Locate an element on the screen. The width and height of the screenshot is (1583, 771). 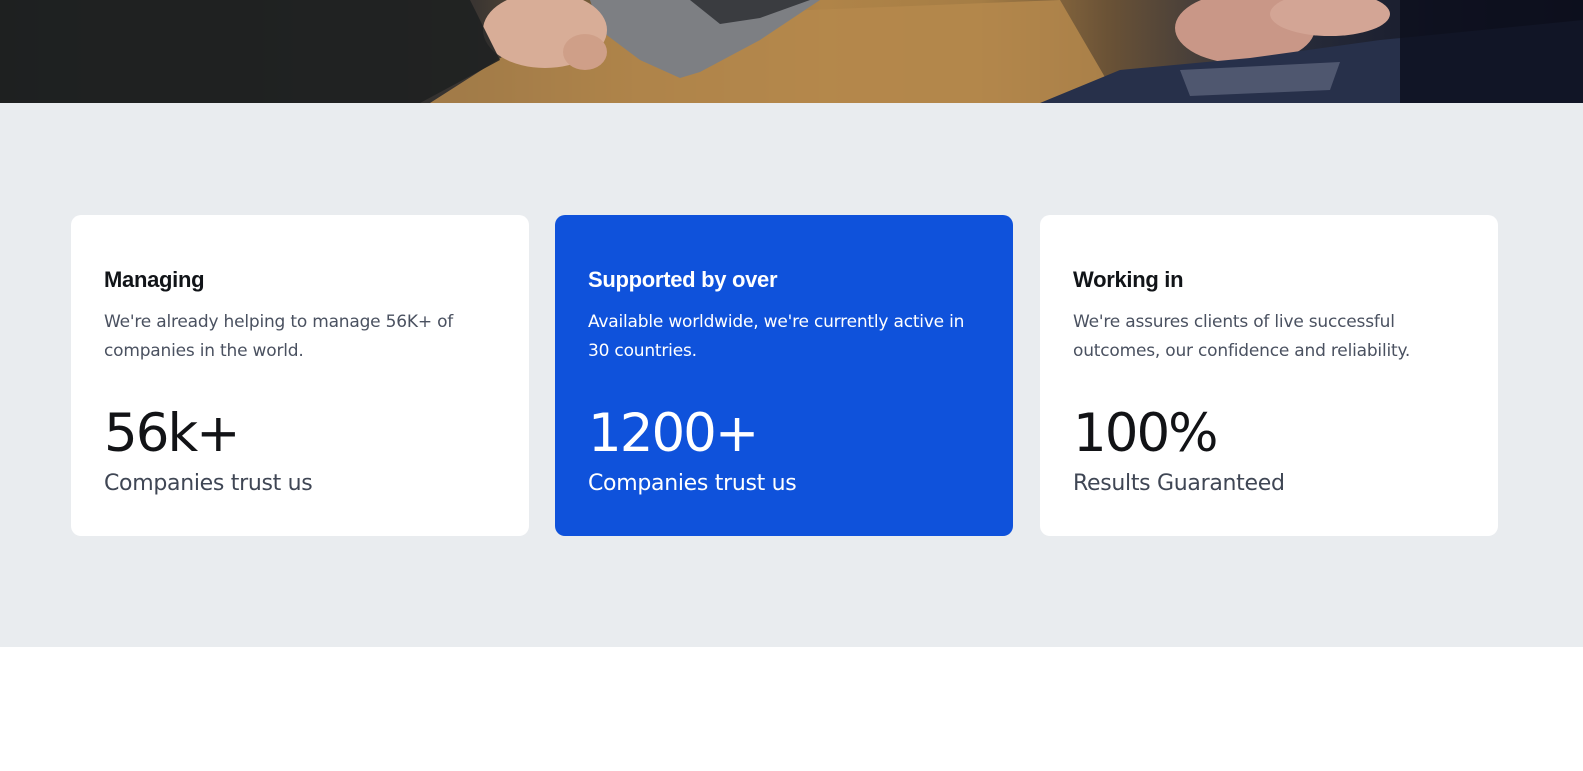
stat-value: 100% is located at coordinates (1146, 433).